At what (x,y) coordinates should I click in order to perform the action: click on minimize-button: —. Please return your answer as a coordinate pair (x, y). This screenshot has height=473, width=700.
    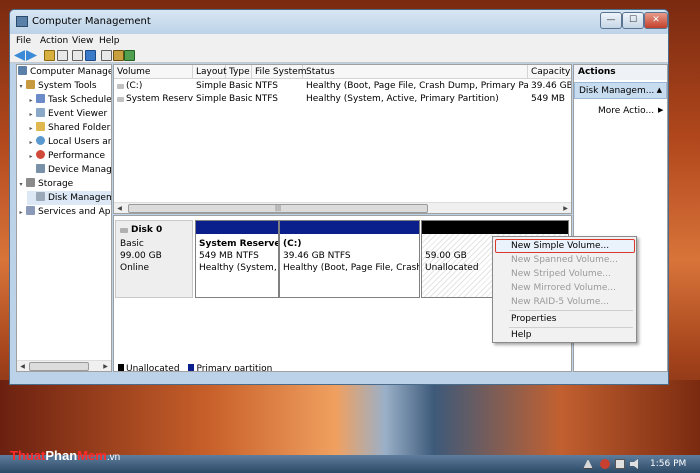
    Looking at the image, I should click on (611, 20).